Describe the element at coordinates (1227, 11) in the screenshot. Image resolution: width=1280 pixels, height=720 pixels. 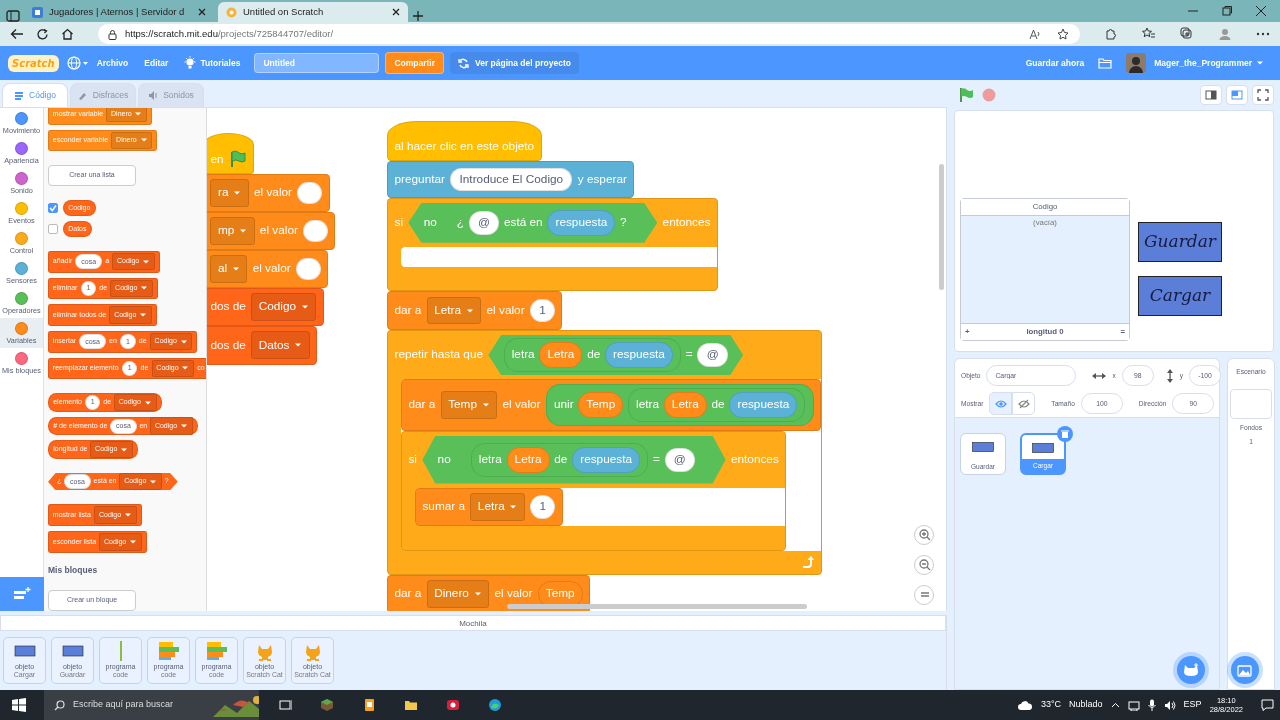
I see `restore-icon` at that location.